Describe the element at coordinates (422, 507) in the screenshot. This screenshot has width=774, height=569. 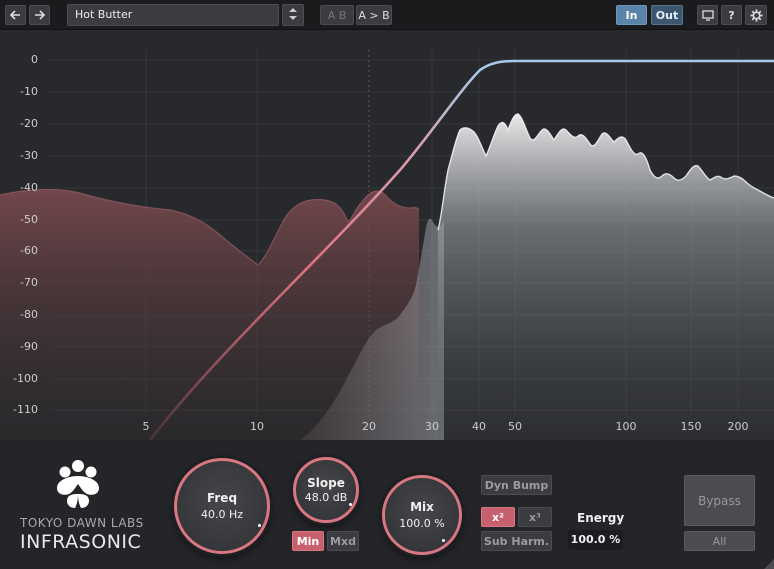
I see `mix-knob-label: Mix` at that location.